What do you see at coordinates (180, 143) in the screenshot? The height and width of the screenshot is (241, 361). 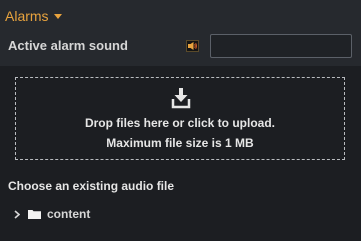 I see `max-file-size-text: Maximum file size is 1 MB` at bounding box center [180, 143].